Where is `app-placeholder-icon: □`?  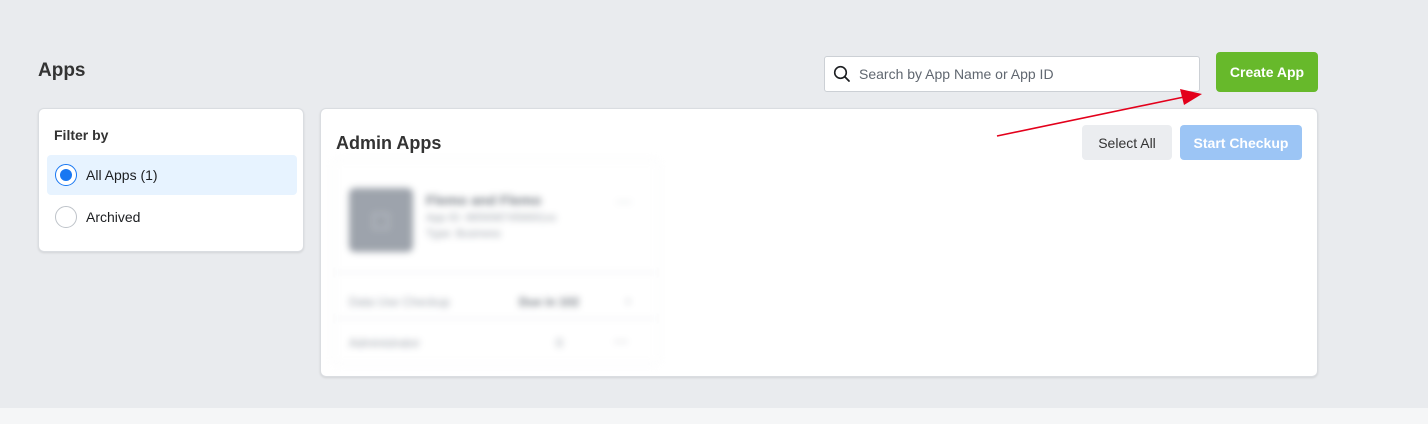
app-placeholder-icon: □ is located at coordinates (381, 219).